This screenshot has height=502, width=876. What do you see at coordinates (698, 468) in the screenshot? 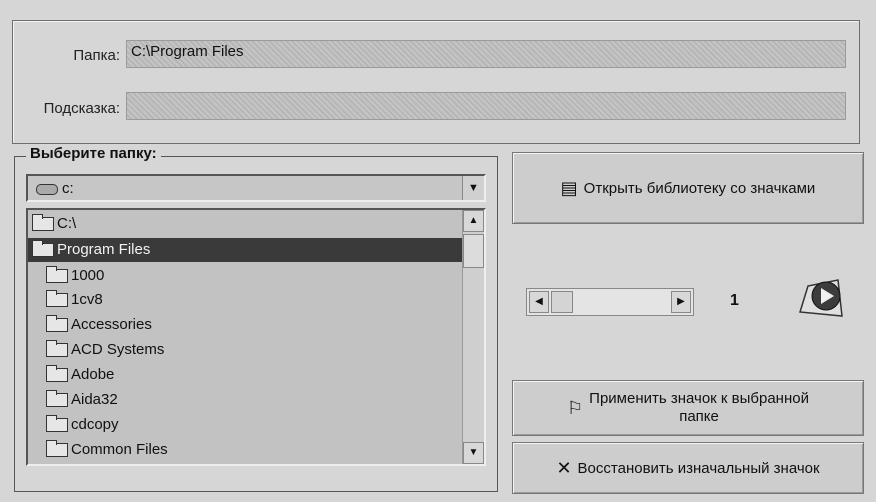
I see `restore-label: Восстановить изначальный значок` at bounding box center [698, 468].